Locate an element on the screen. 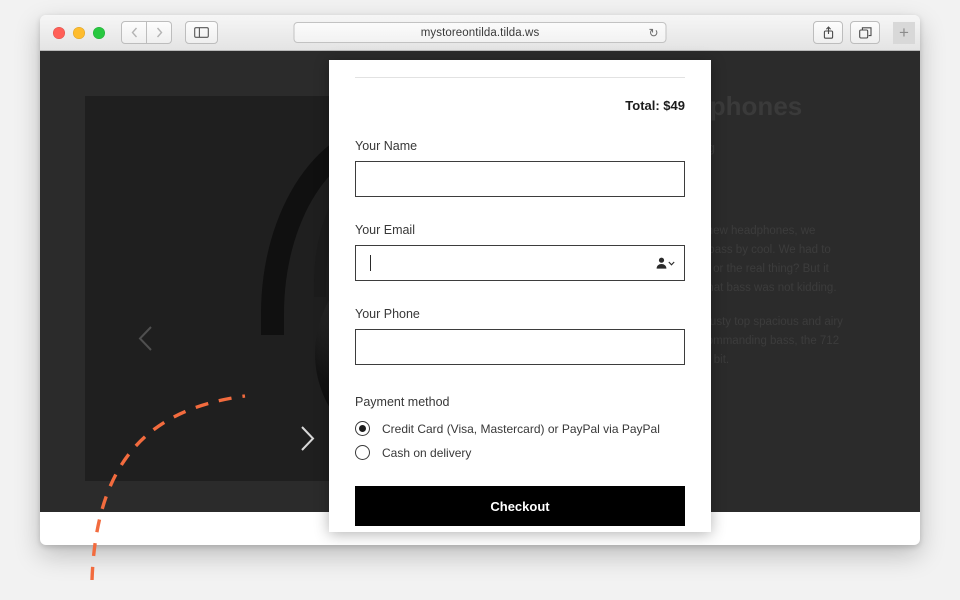  name-input is located at coordinates (520, 179).